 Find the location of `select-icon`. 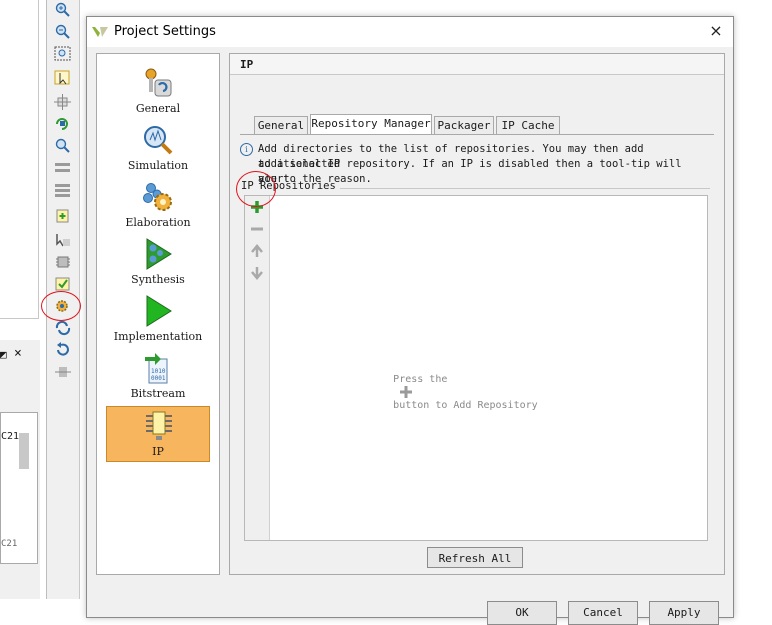

select-icon is located at coordinates (63, 78).